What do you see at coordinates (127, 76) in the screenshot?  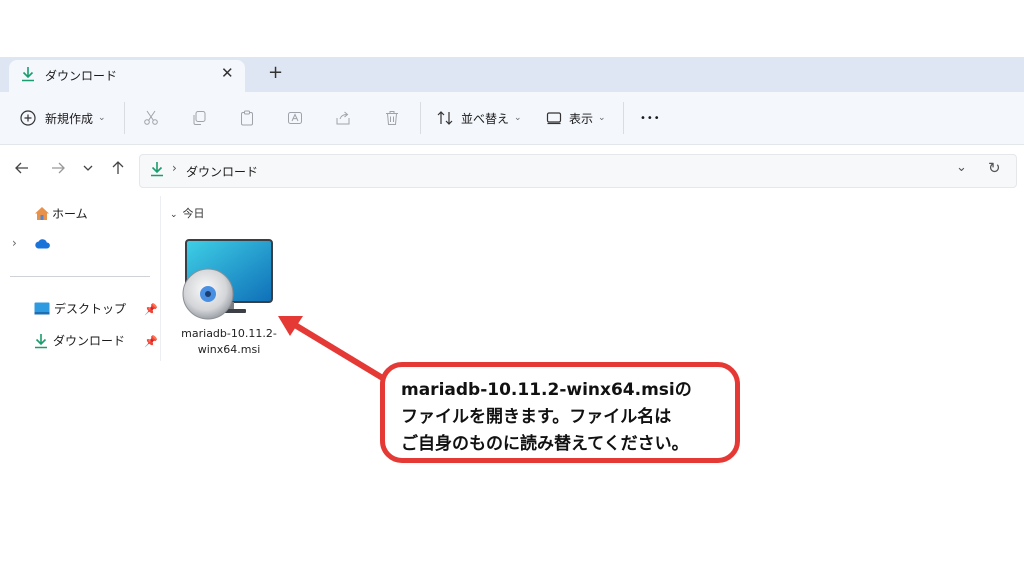 I see `tab-downloads: ダウンロード ✕` at bounding box center [127, 76].